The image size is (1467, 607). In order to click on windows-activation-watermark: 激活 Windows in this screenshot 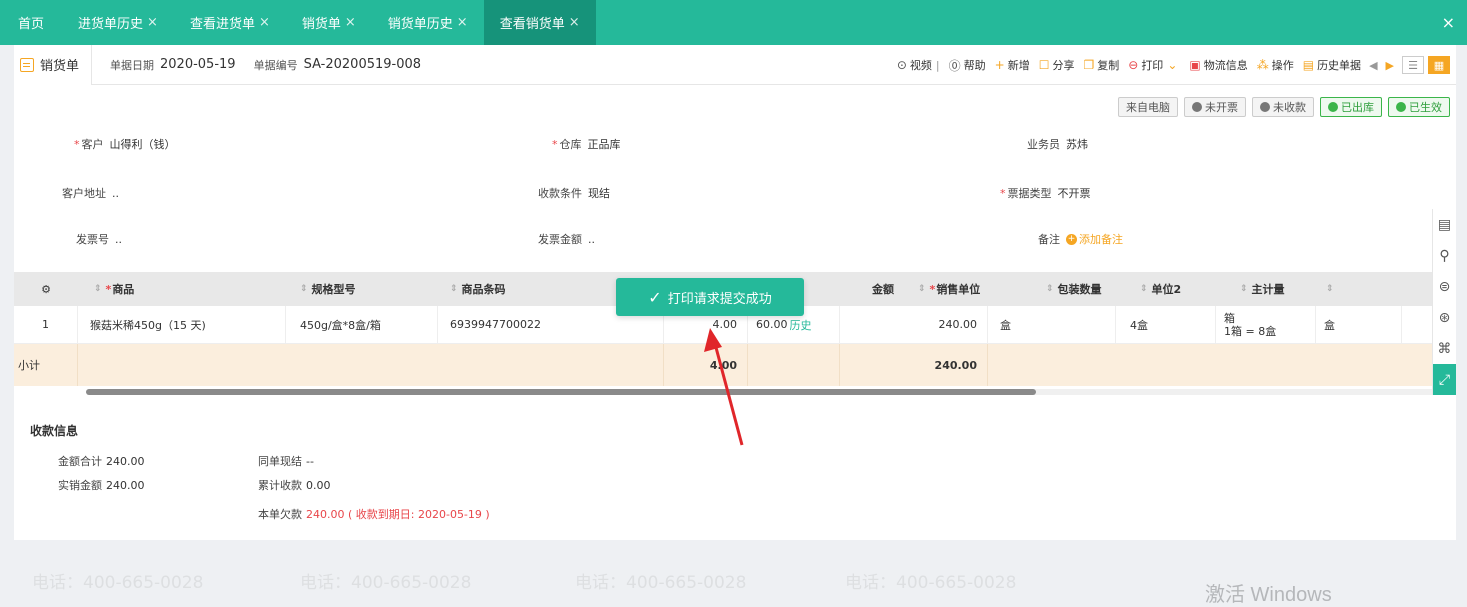, I will do `click(1268, 595)`.